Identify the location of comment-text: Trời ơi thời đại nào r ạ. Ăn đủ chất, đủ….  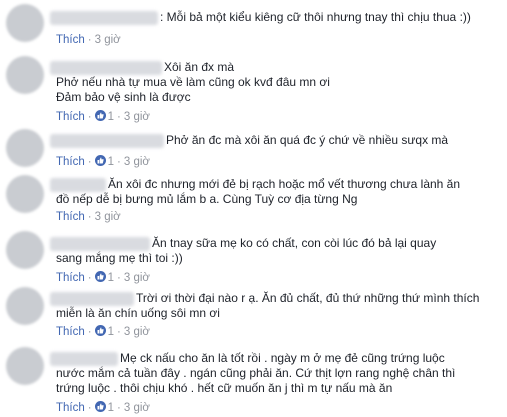
(308, 298).